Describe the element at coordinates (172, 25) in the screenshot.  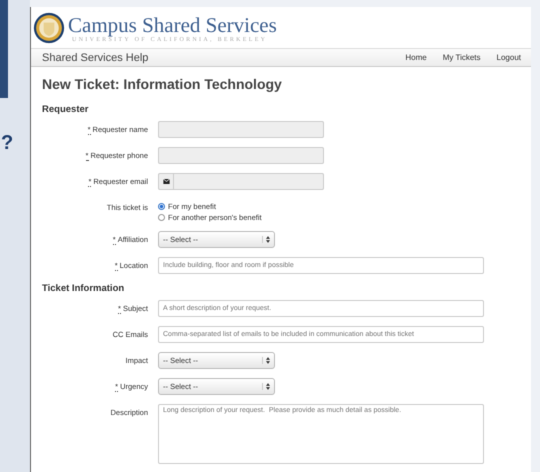
I see `site-title: Campus Shared Services` at that location.